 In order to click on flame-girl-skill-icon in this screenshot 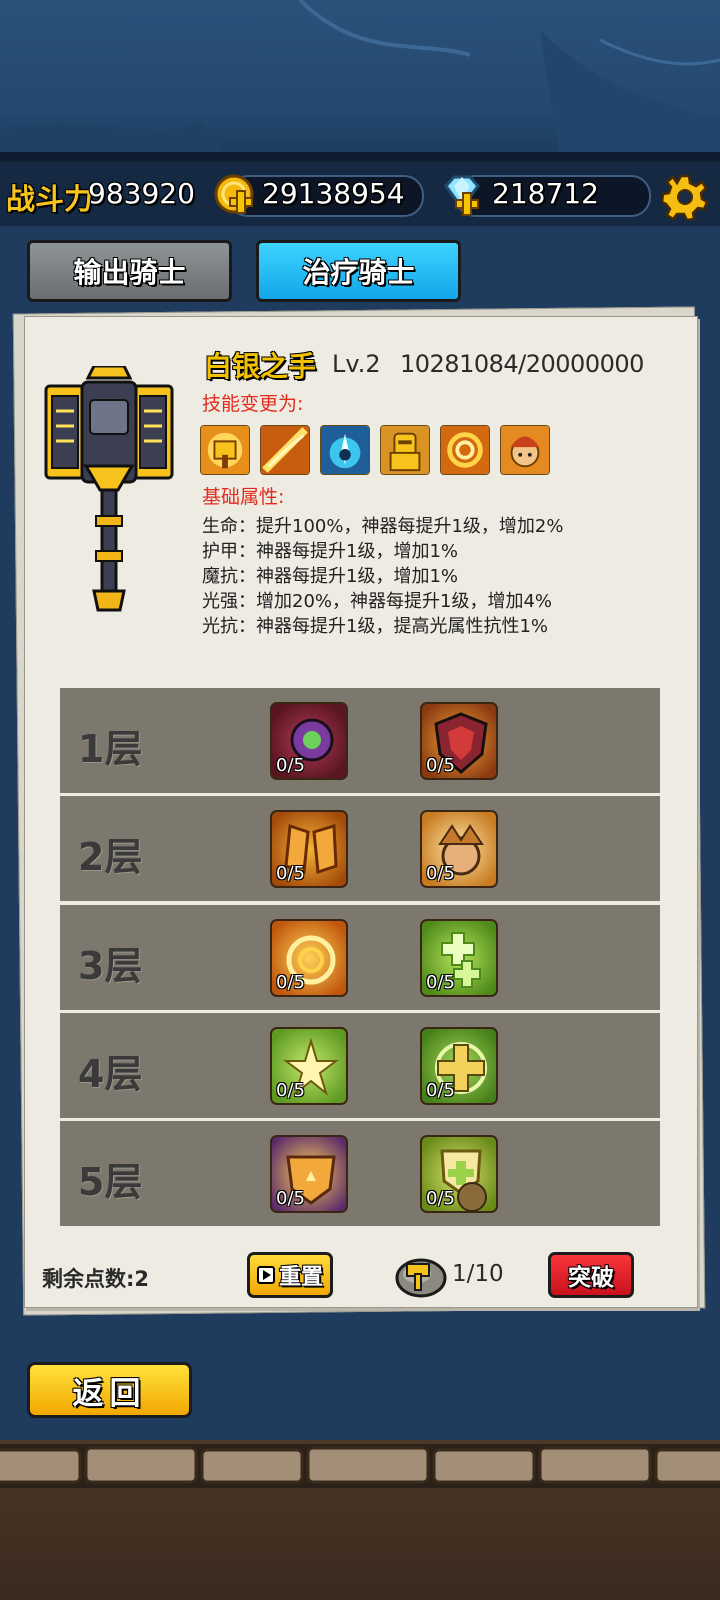, I will do `click(525, 450)`.